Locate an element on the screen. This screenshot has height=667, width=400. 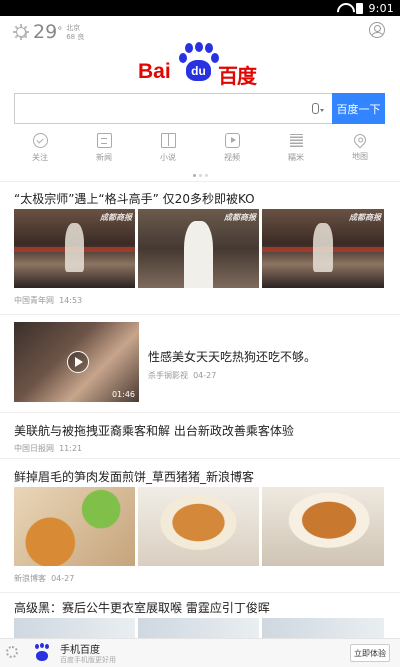
feed-time: 11:21 is located at coordinates (71, 448).